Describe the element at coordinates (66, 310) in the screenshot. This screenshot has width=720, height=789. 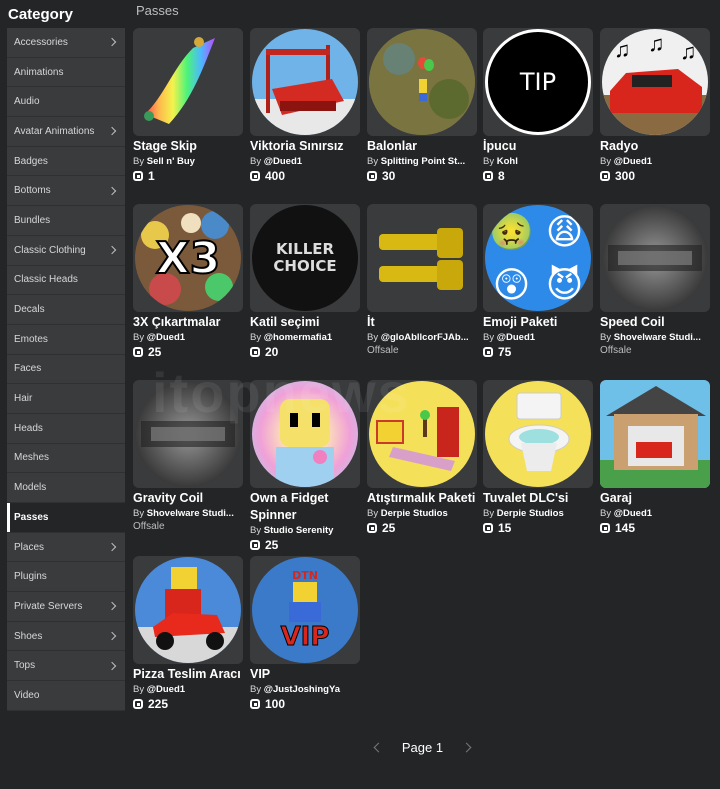
I see `sidebar-item-decals: Decals` at that location.